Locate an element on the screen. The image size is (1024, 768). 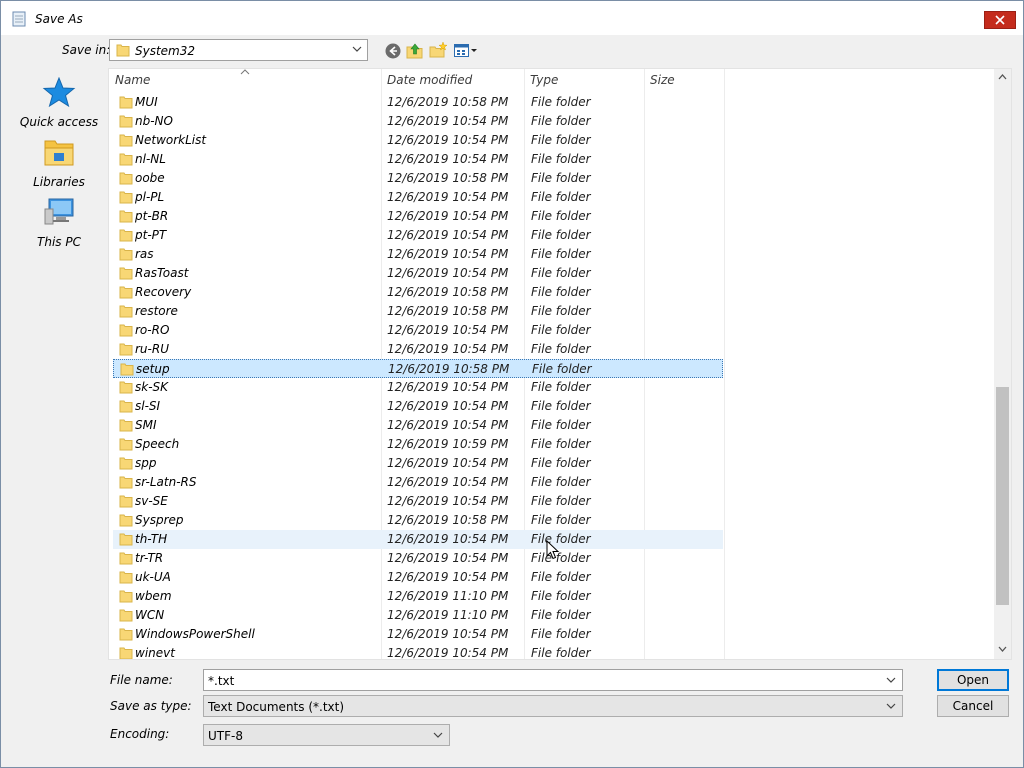
column-header-name: Name is located at coordinates (245, 80).